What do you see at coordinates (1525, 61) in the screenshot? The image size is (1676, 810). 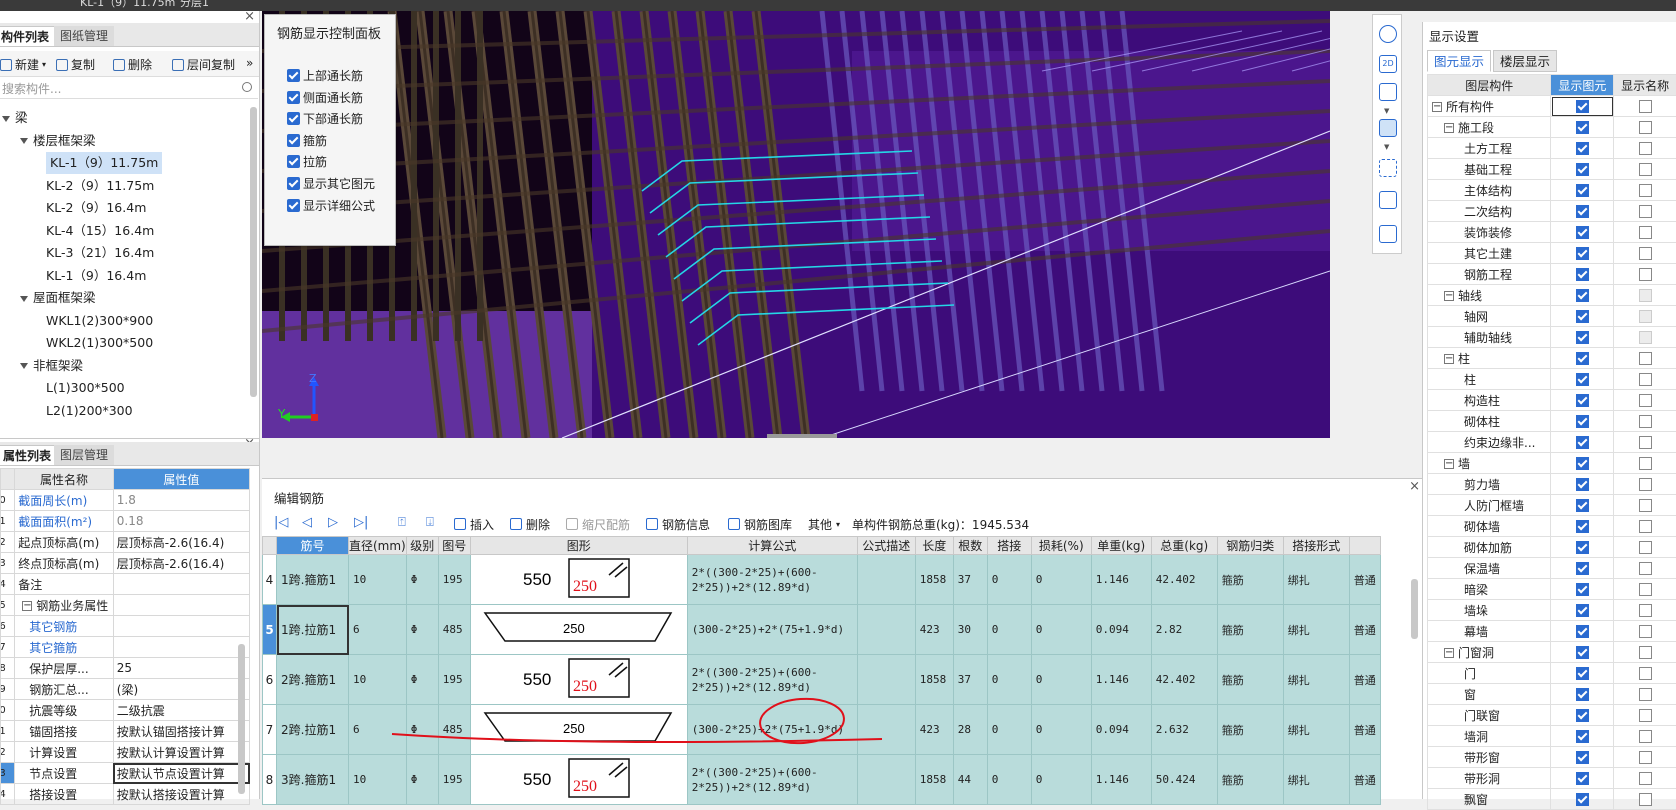 I see `tab-floor-display: 楼层显示` at bounding box center [1525, 61].